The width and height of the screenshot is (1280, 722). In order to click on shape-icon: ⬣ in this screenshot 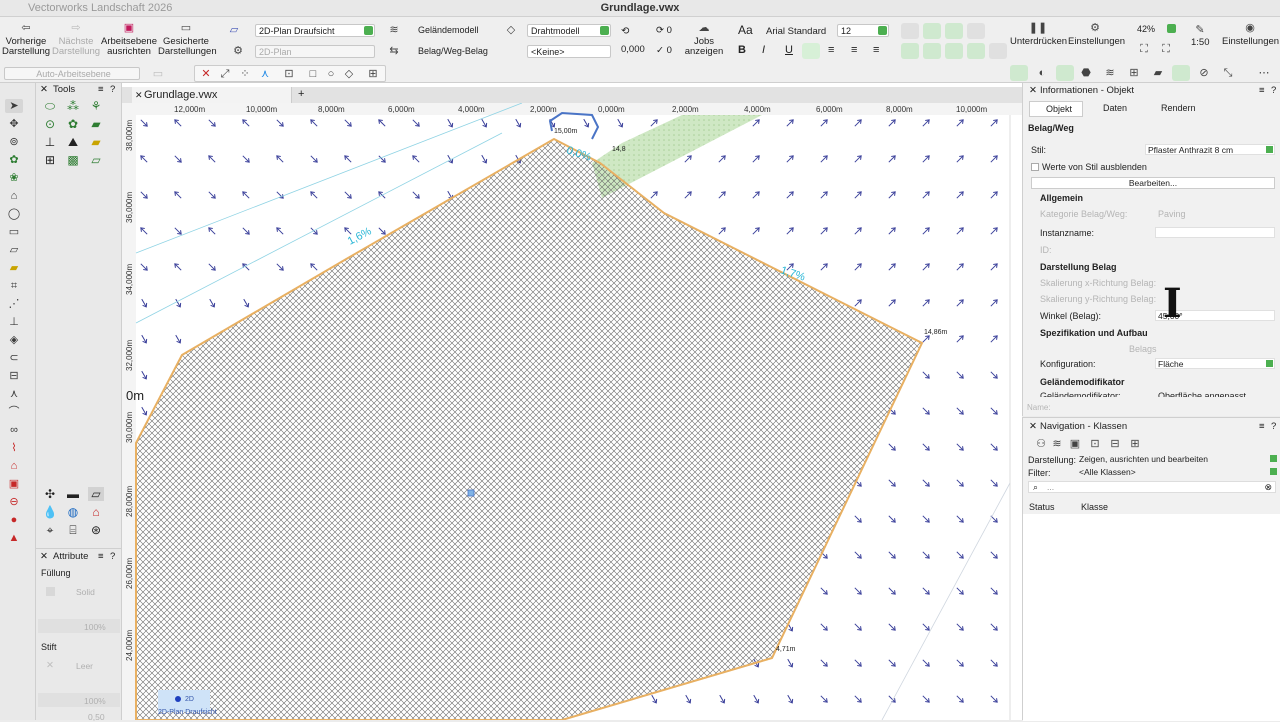, I will do `click(1086, 73)`.